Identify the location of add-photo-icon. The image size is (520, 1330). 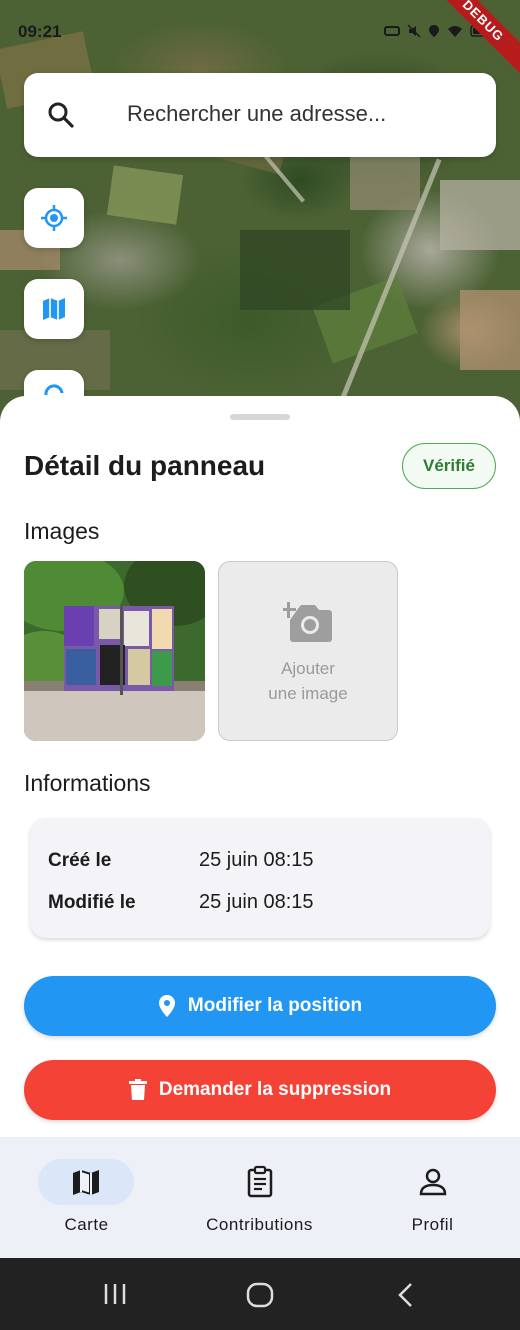
(307, 622).